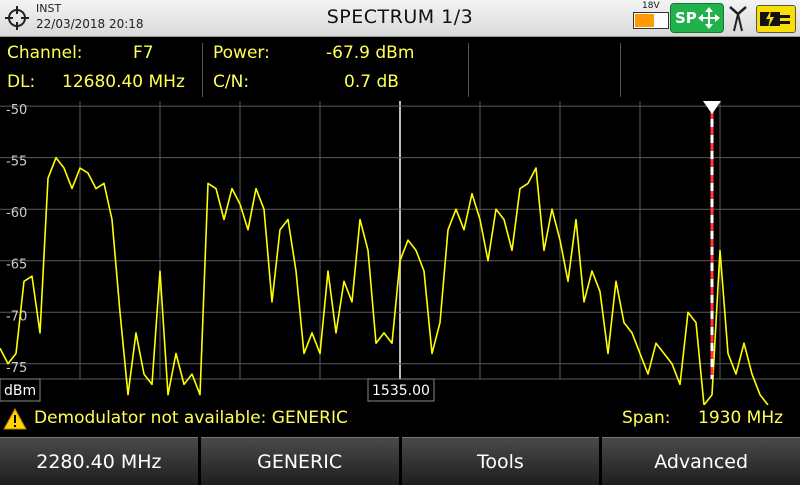  I want to click on cn-value: 0.7 dB, so click(371, 82).